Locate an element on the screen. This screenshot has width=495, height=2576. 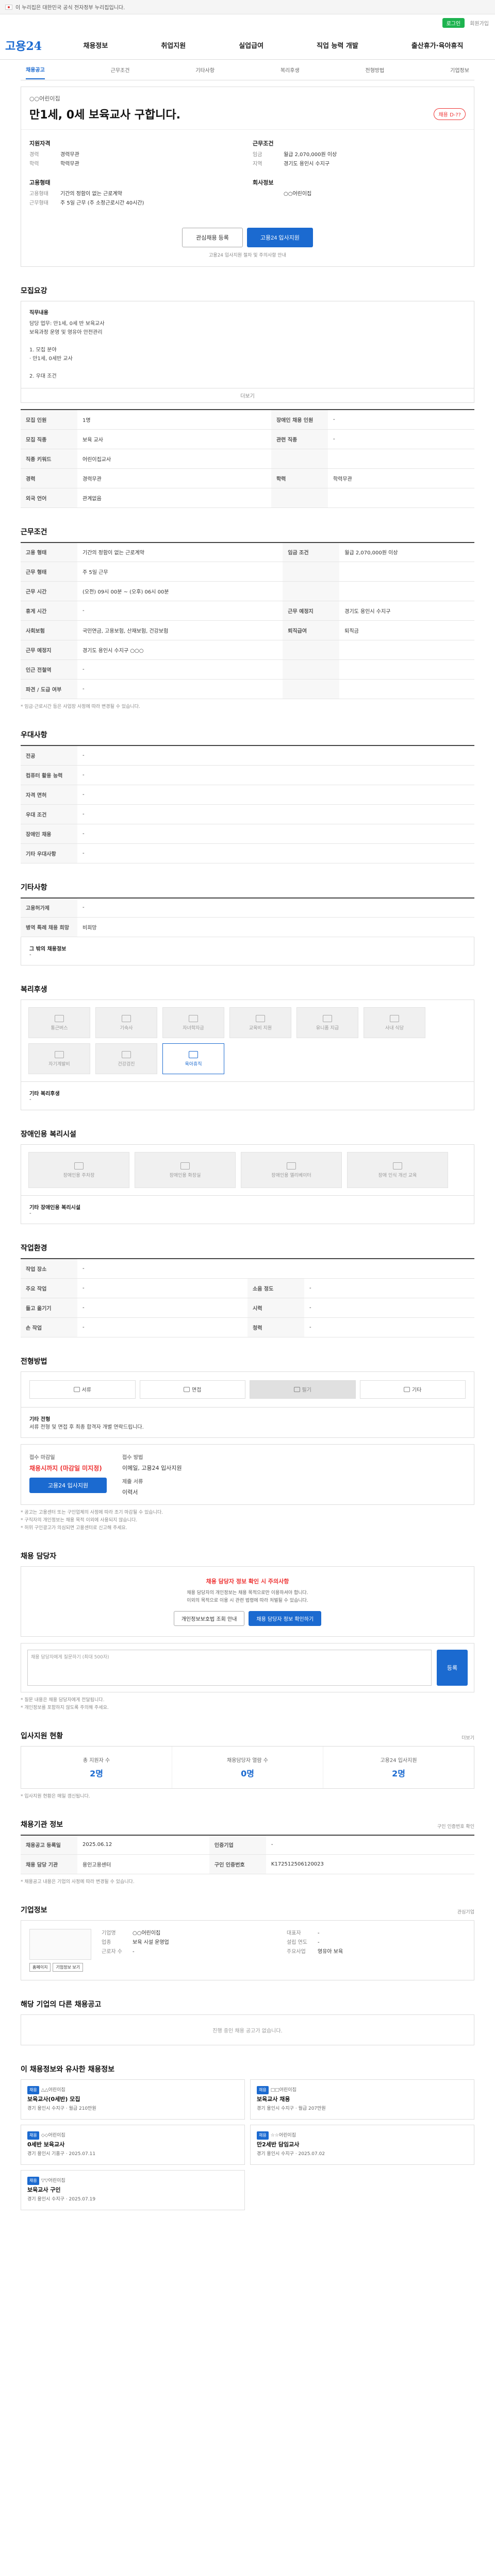
facility-label: 건강검진 is located at coordinates (126, 1064).